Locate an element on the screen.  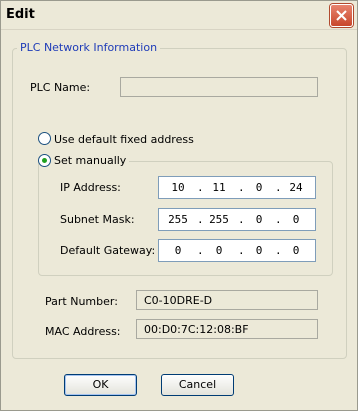
subnet-octet-3: 0 is located at coordinates (259, 219).